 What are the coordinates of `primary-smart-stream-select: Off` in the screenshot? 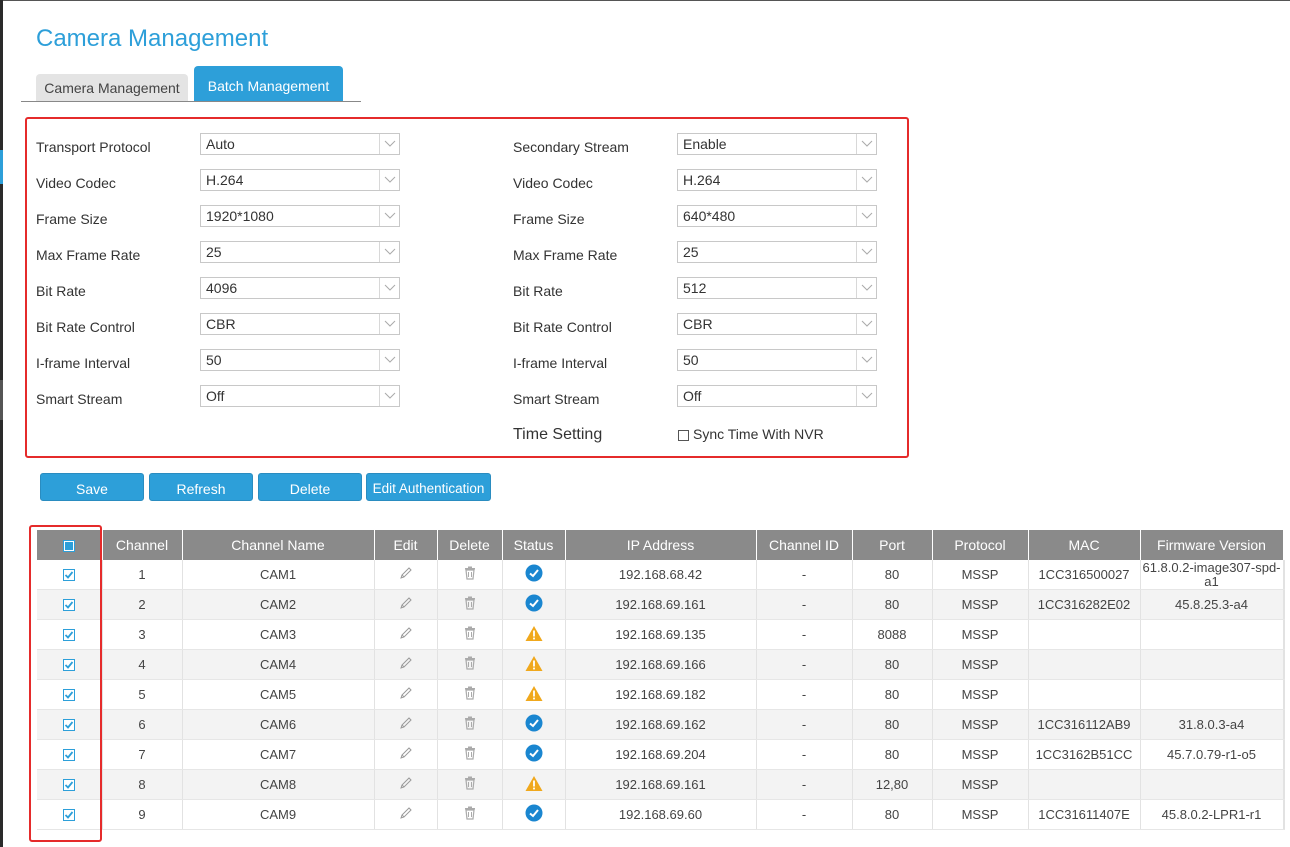 It's located at (300, 396).